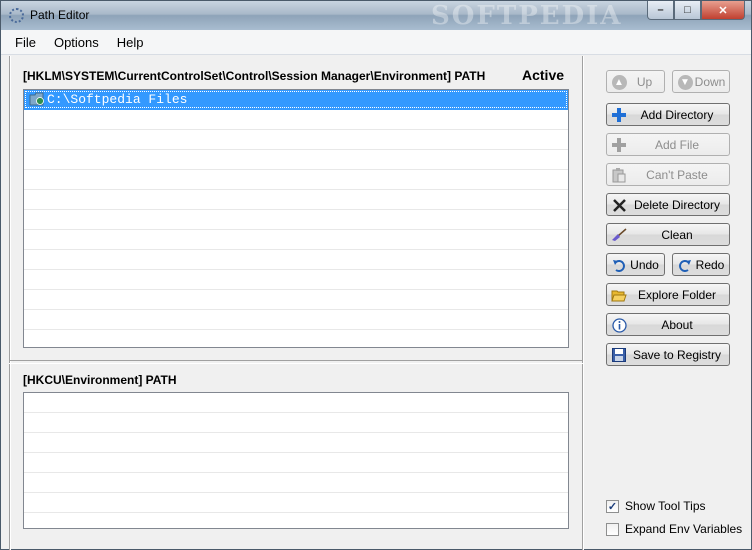 The image size is (752, 550). Describe the element at coordinates (612, 529) in the screenshot. I see `expand-env-variables-checkbox` at that location.